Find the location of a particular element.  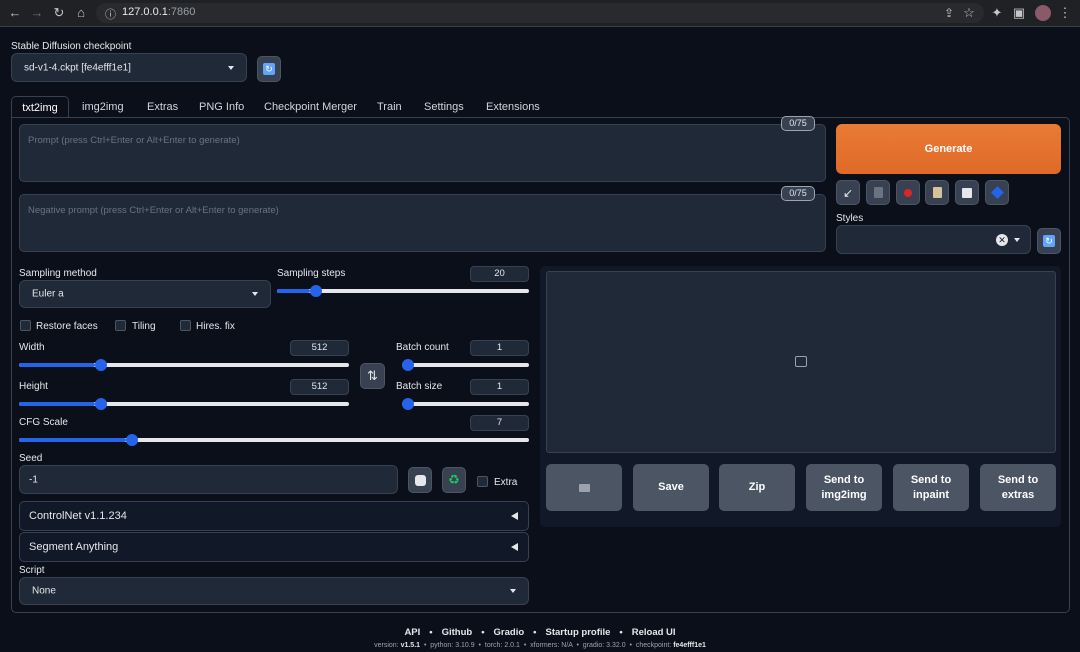

script-dropdown: None is located at coordinates (274, 591).